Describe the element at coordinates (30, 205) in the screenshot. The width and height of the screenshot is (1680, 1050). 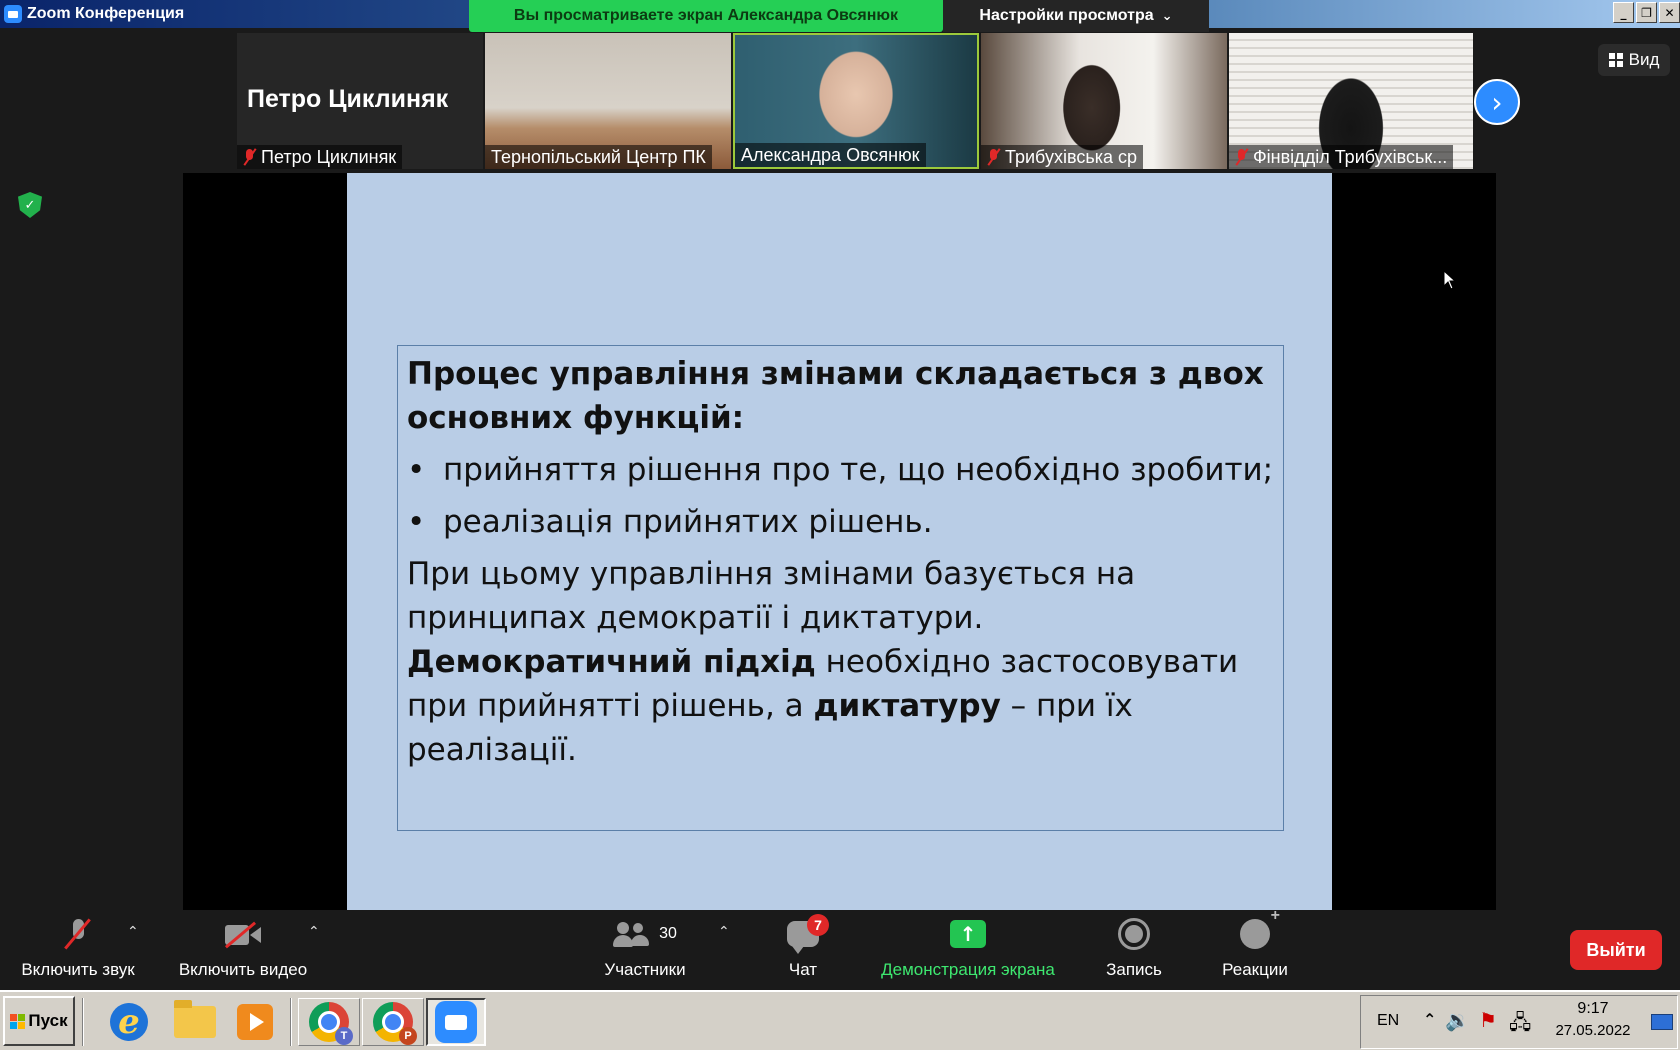
I see `security-shield-icon: ✓` at that location.